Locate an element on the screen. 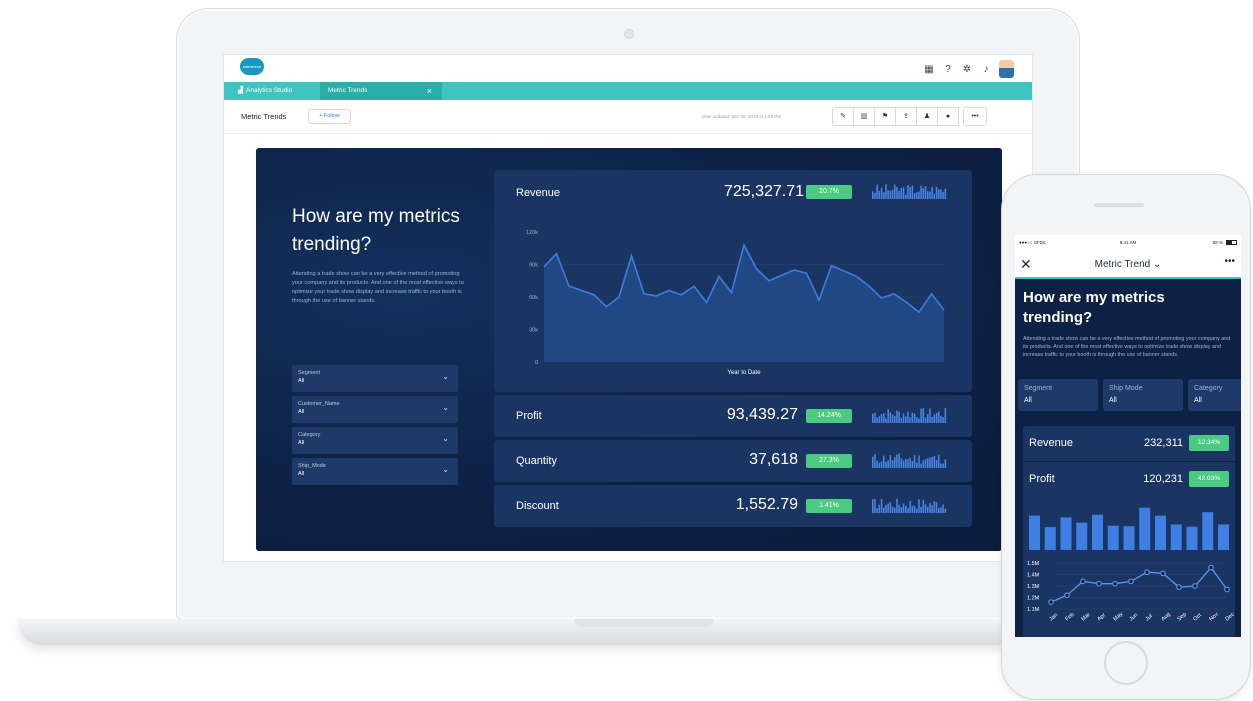  tab-analytics-studio: ▟ Analytics Studio is located at coordinates (274, 91).